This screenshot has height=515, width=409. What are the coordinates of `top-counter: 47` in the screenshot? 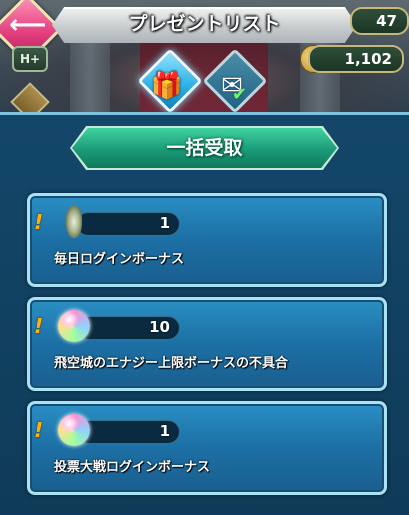 It's located at (379, 21).